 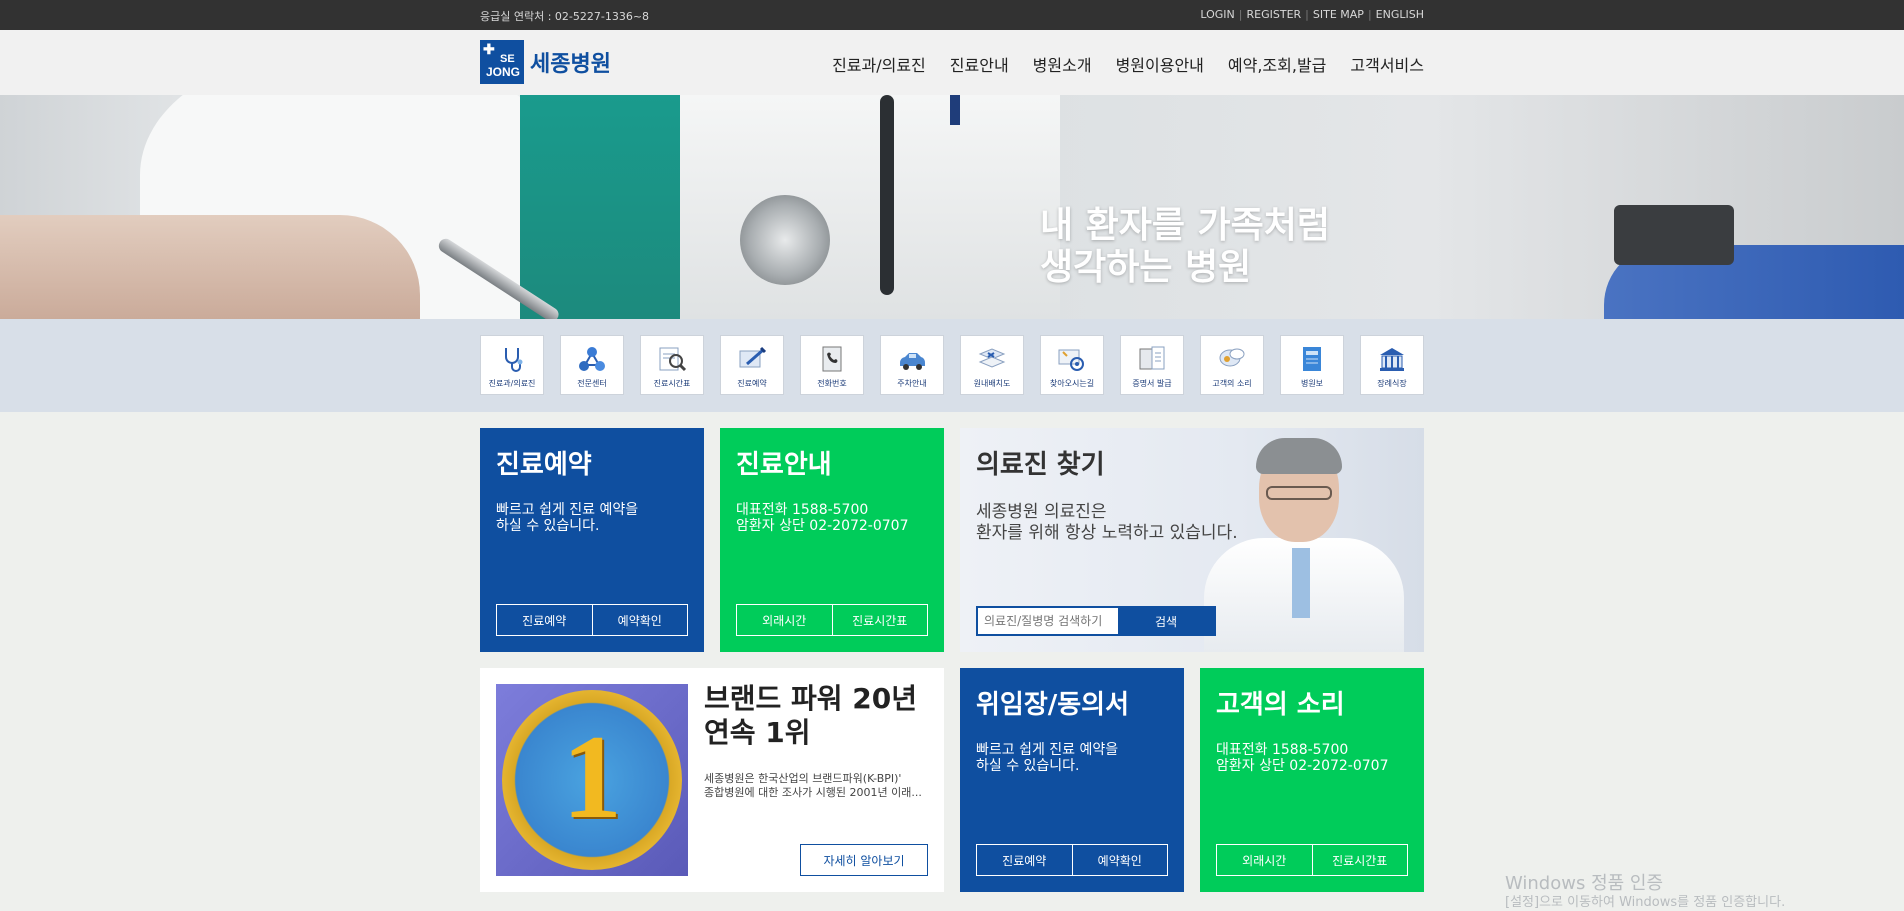 What do you see at coordinates (1185, 225) in the screenshot?
I see `hero-line-1: 내 환자를 가족처럼` at bounding box center [1185, 225].